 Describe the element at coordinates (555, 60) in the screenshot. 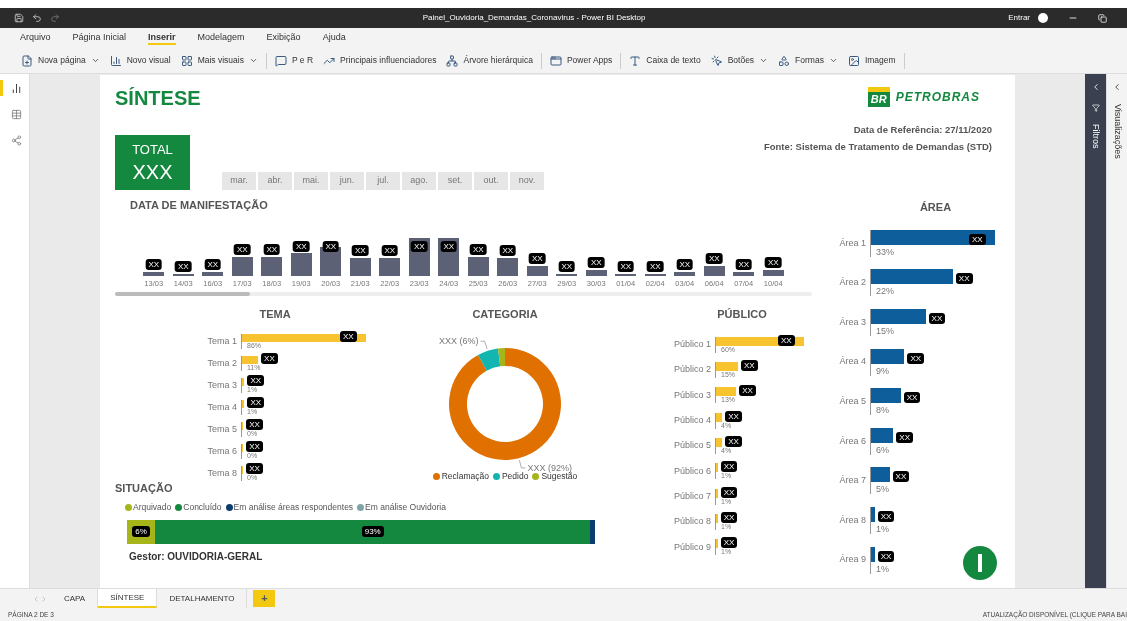

I see `app-window-icon` at that location.